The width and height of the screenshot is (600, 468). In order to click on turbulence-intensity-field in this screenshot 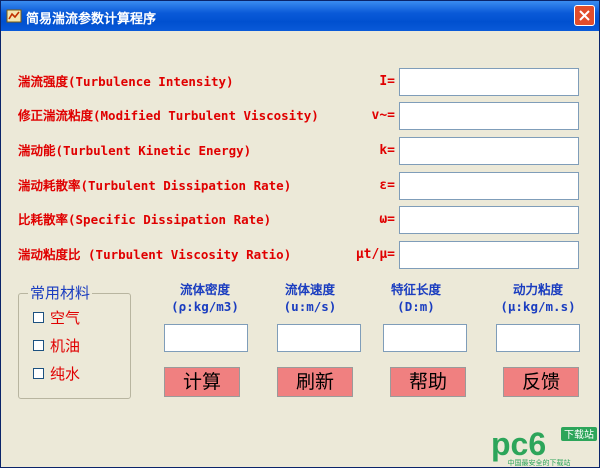, I will do `click(489, 82)`.